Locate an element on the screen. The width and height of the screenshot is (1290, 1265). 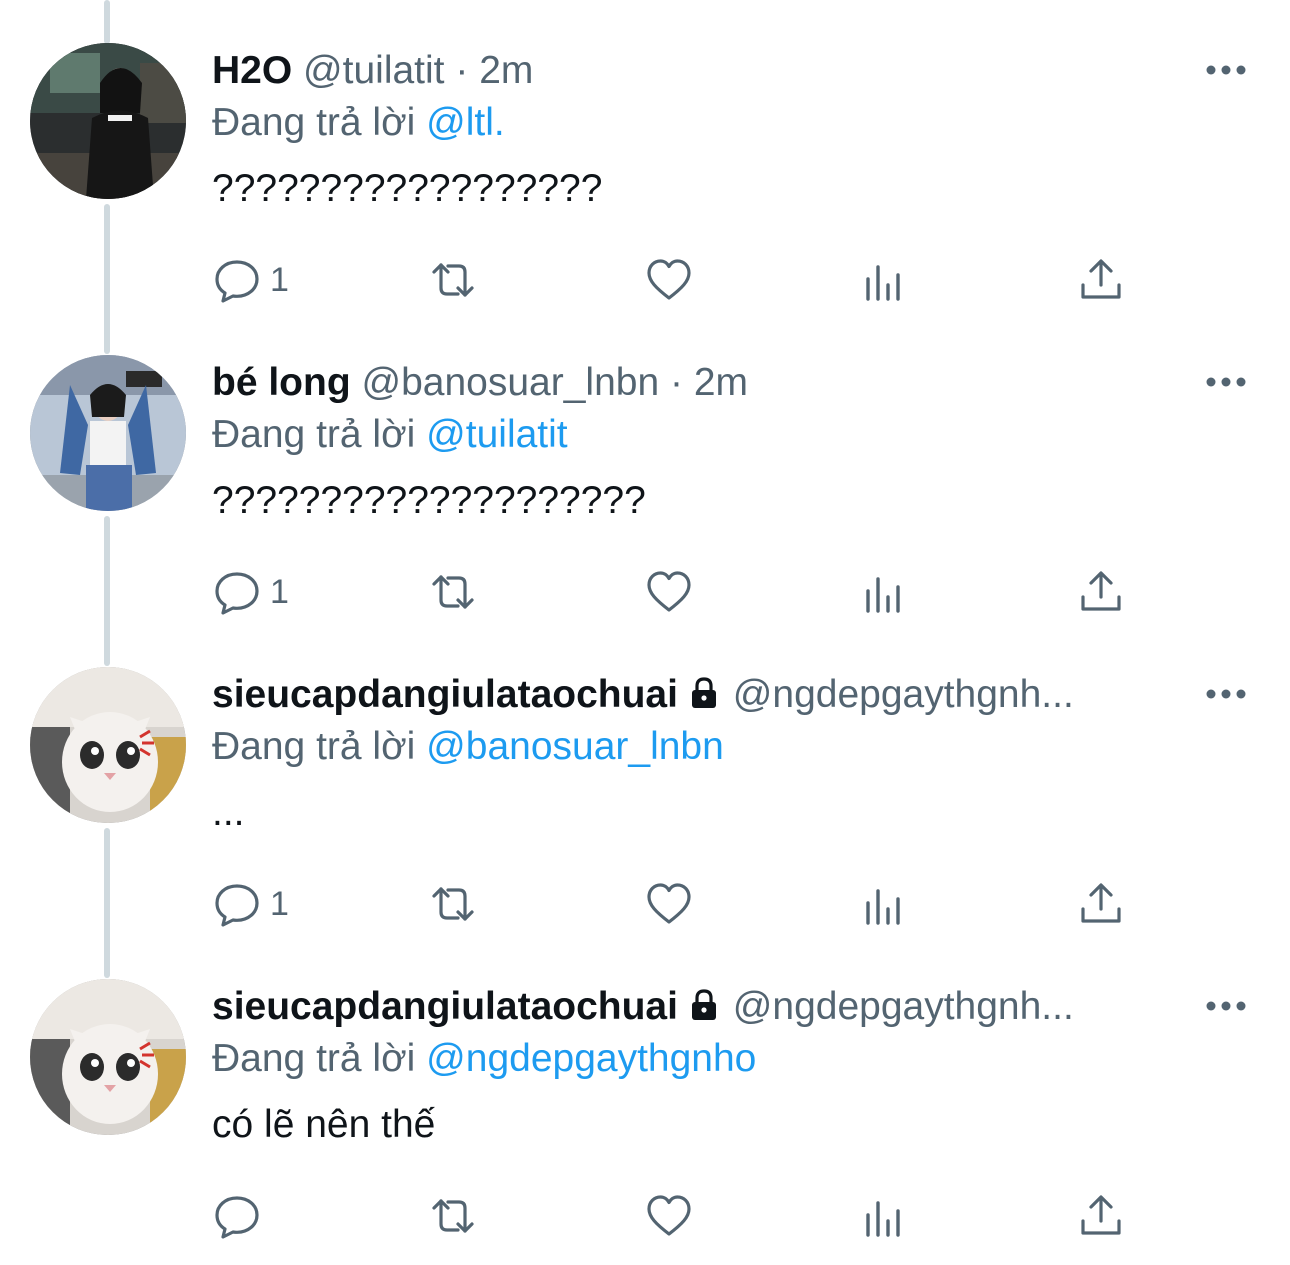
display-name: bé long is located at coordinates (281, 382).